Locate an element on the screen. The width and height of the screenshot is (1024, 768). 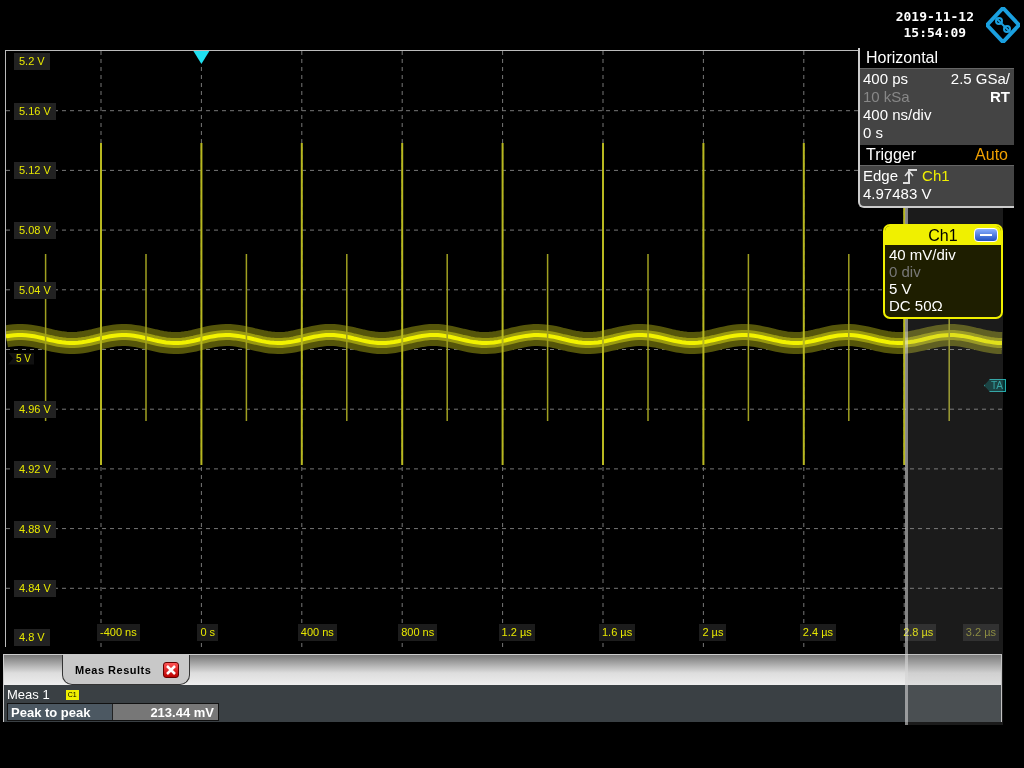
trigger-mode-value: Auto is located at coordinates (991, 155).